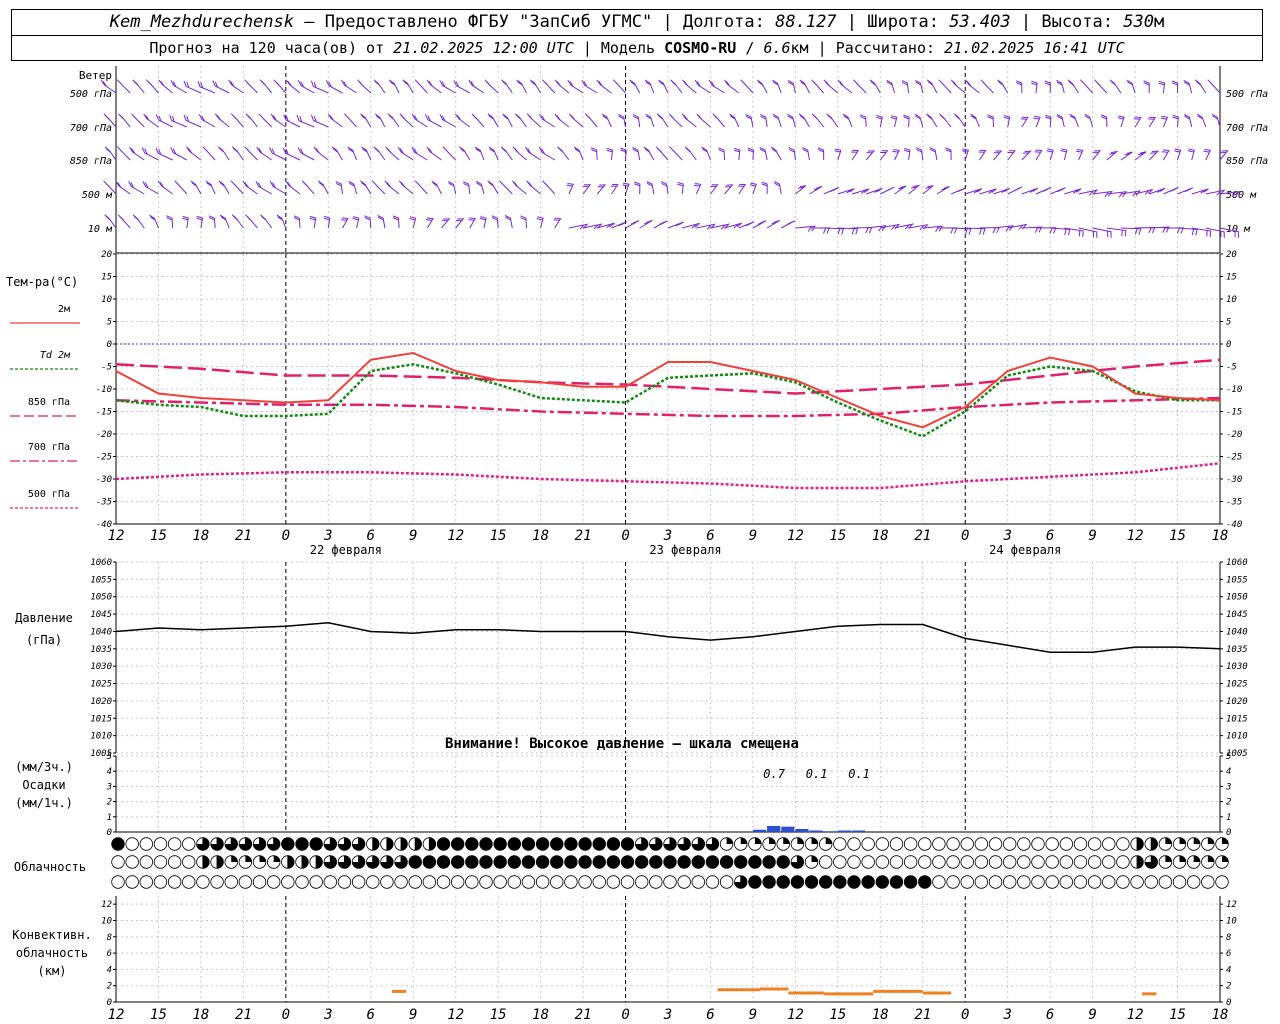 This screenshot has width=1280, height=1024. Describe the element at coordinates (1241, 195) in the screenshot. I see `wind-level-label-right: 500 м` at that location.